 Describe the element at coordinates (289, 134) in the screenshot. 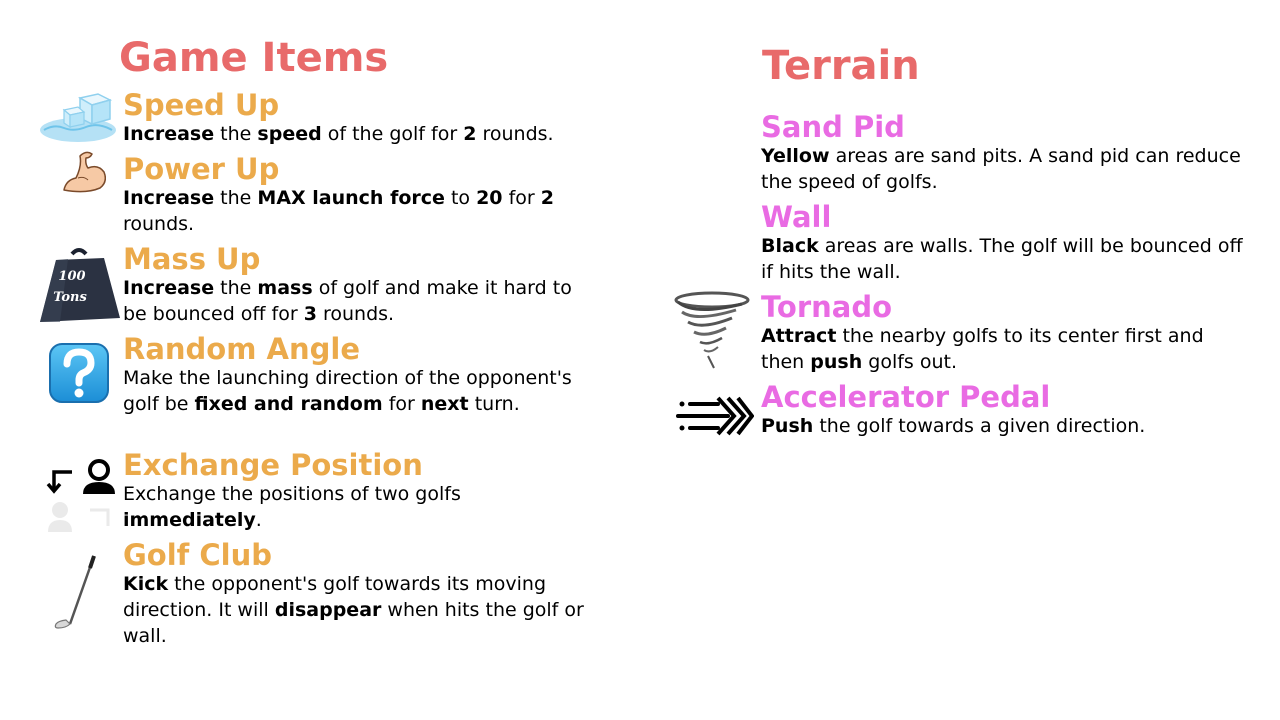

I see `emphasis-text: speed` at that location.